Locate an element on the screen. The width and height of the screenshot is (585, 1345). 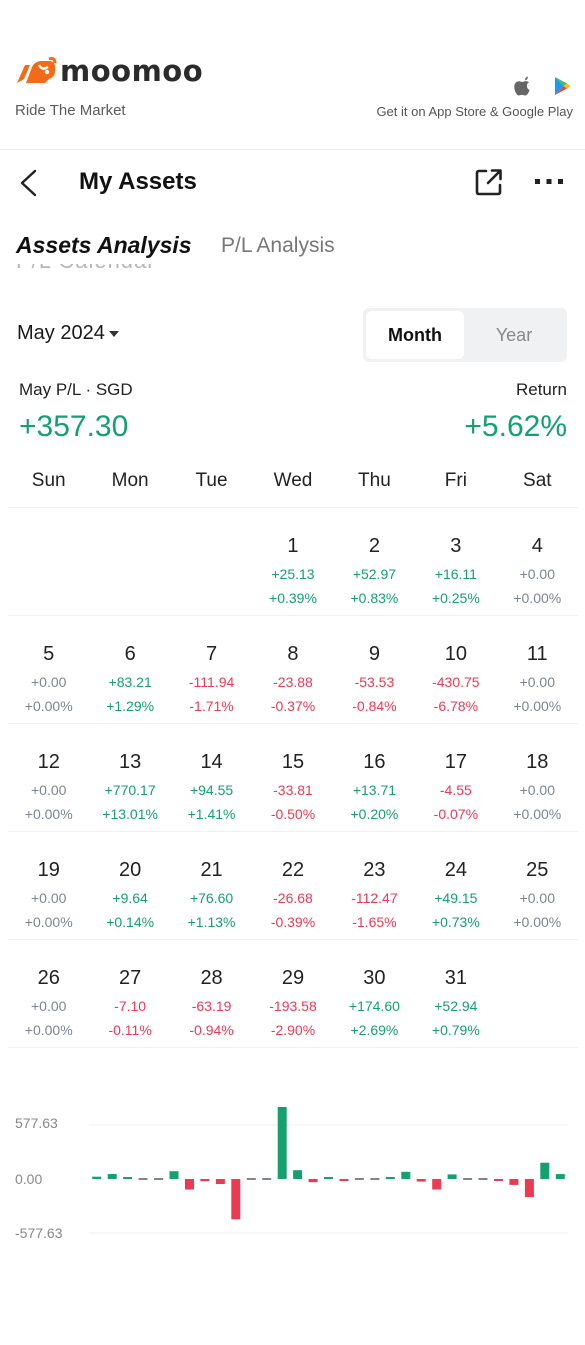
calendar-day-cell: 16 +13.71 +0.20% is located at coordinates (374, 777).